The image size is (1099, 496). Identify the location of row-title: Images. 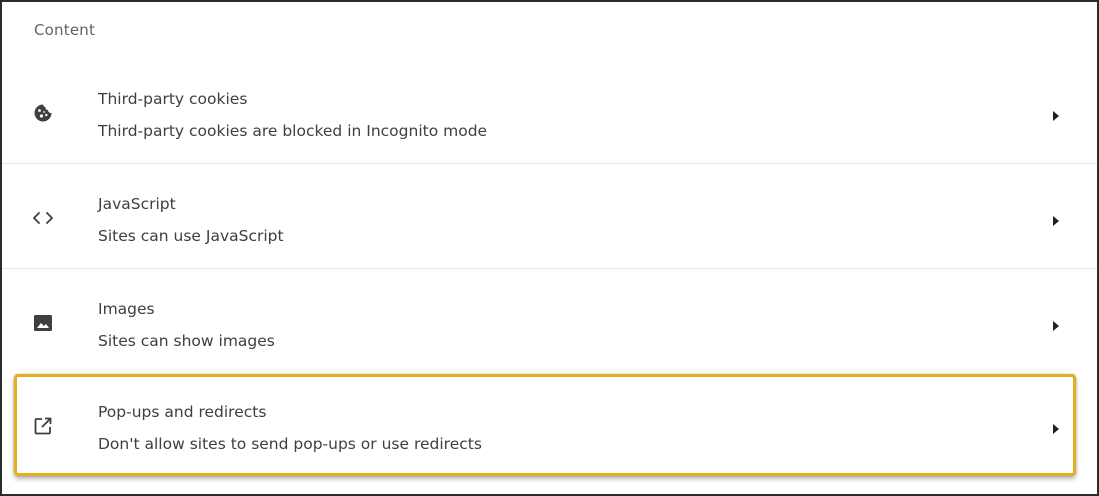
(126, 309).